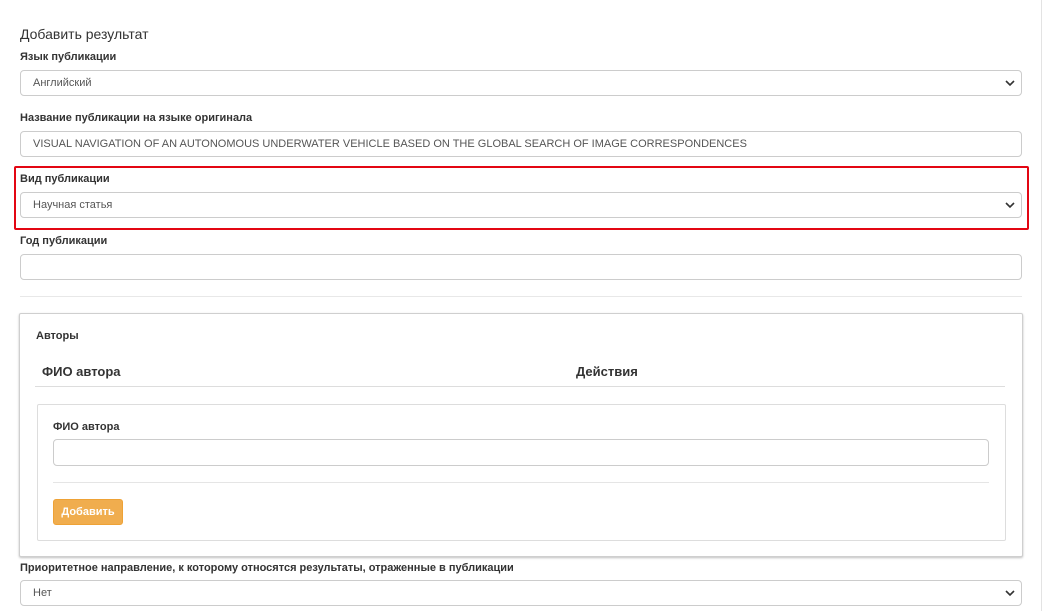 The width and height of the screenshot is (1048, 611). Describe the element at coordinates (57, 336) in the screenshot. I see `authors-title: Авторы` at that location.